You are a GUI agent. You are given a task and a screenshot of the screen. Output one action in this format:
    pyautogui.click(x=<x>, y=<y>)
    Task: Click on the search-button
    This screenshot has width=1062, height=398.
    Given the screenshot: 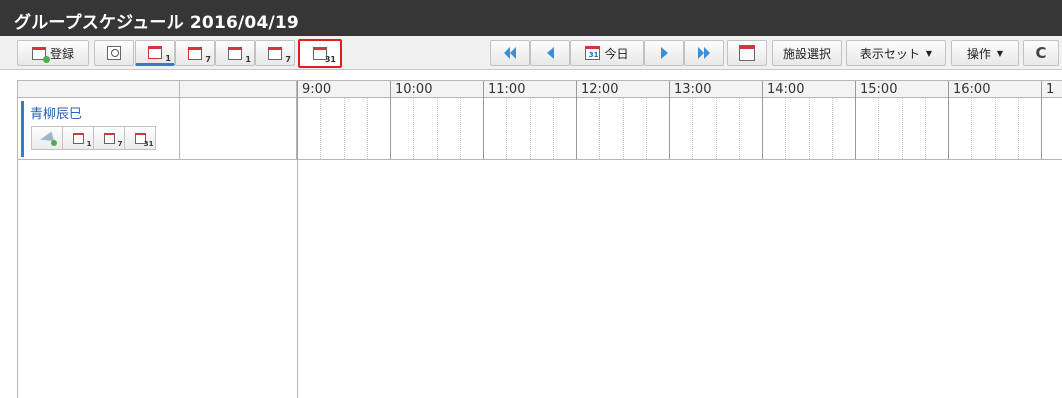 What is the action you would take?
    pyautogui.click(x=114, y=53)
    